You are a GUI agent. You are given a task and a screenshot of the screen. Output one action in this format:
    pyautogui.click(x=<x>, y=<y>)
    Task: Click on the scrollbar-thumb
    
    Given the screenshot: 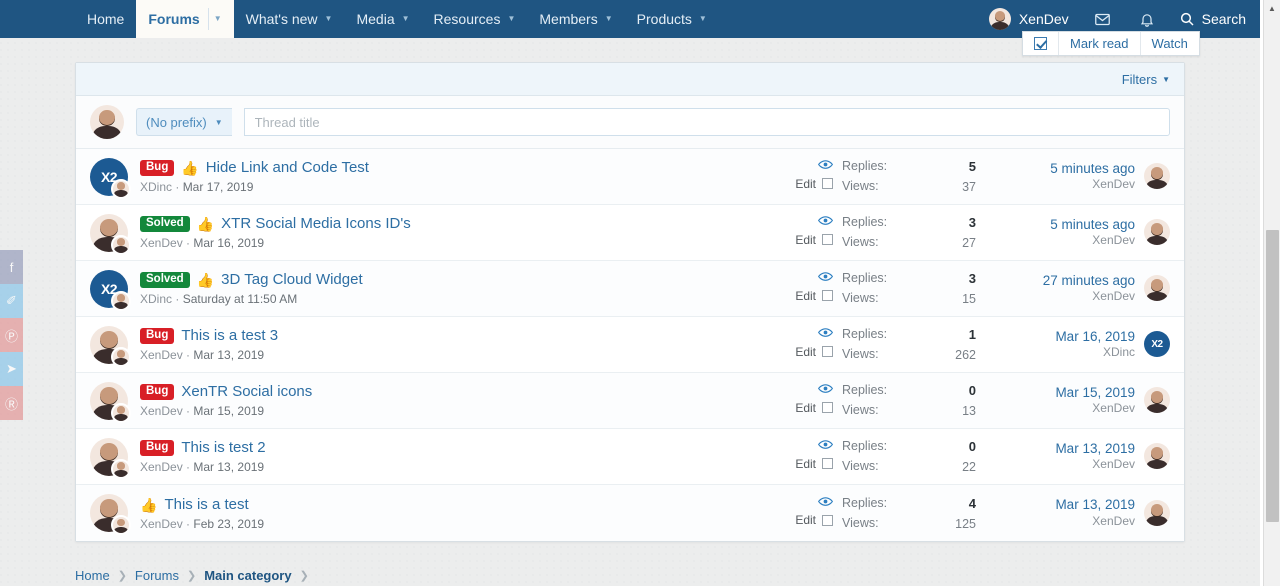 What is the action you would take?
    pyautogui.click(x=1272, y=376)
    